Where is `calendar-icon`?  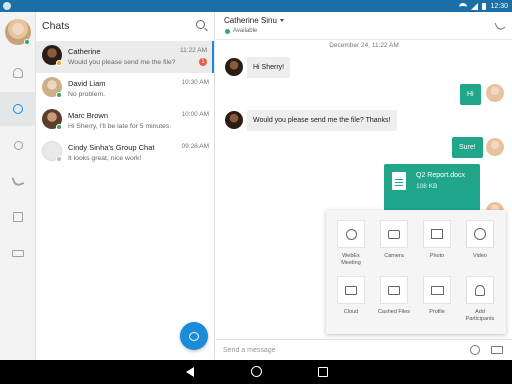
calendar-icon is located at coordinates (18, 217).